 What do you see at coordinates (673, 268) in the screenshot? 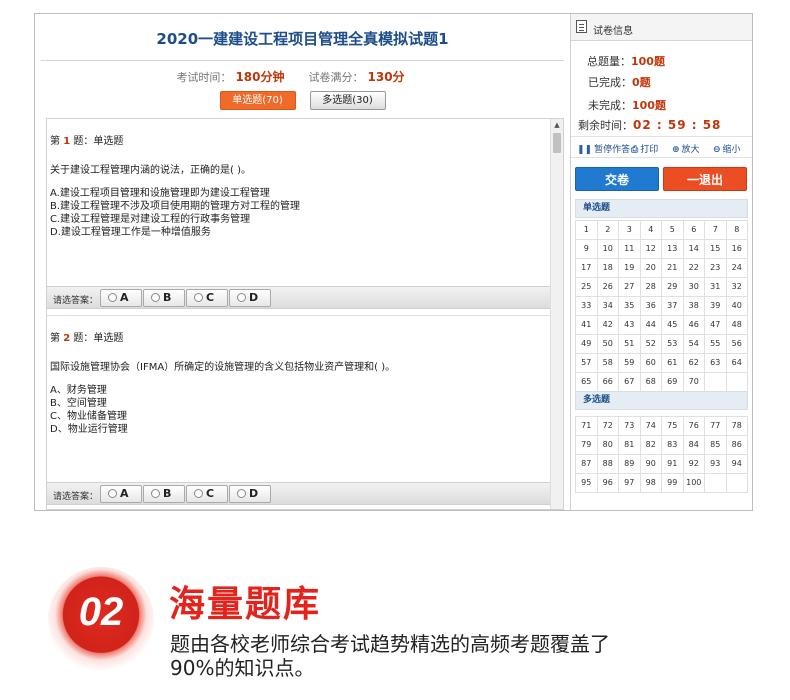
I see `question-nav-cell: 21` at bounding box center [673, 268].